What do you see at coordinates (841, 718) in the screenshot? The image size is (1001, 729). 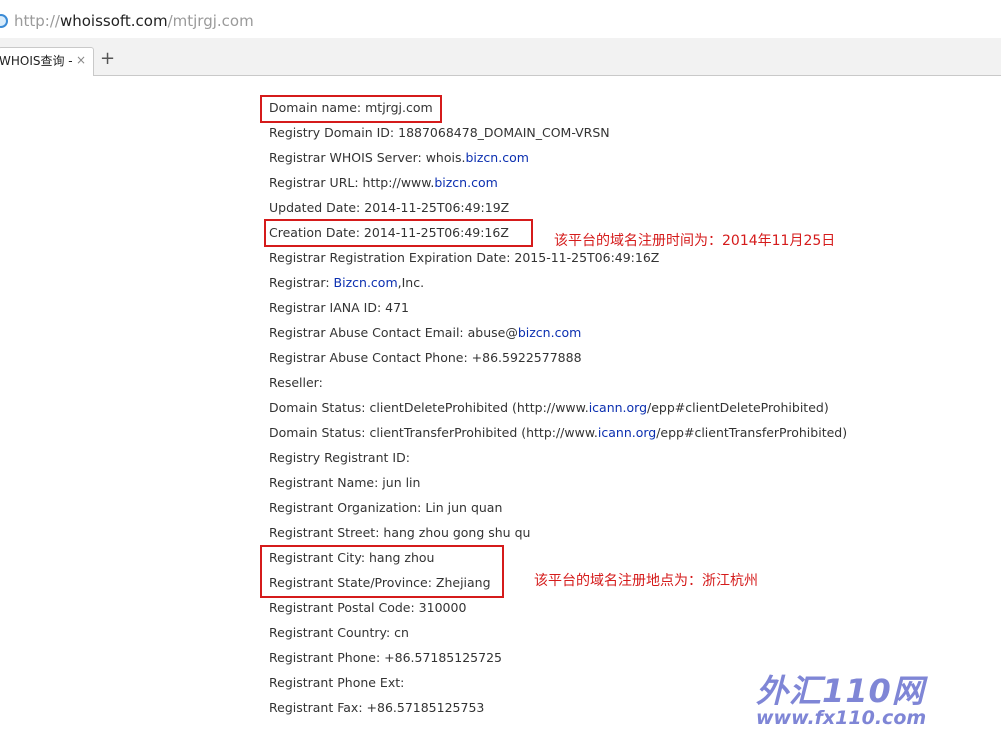 I see `watermark-site: www.fx110.com` at bounding box center [841, 718].